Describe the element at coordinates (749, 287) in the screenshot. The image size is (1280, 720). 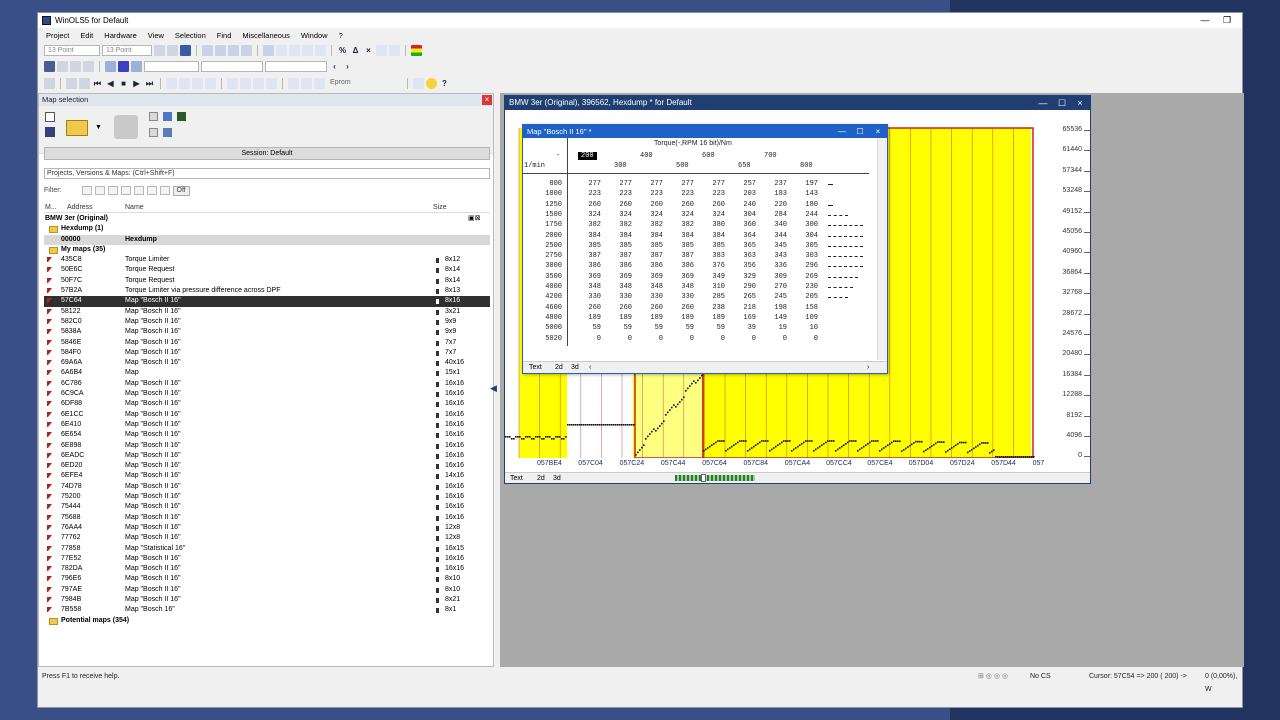
I see `map-cell: 290` at that location.